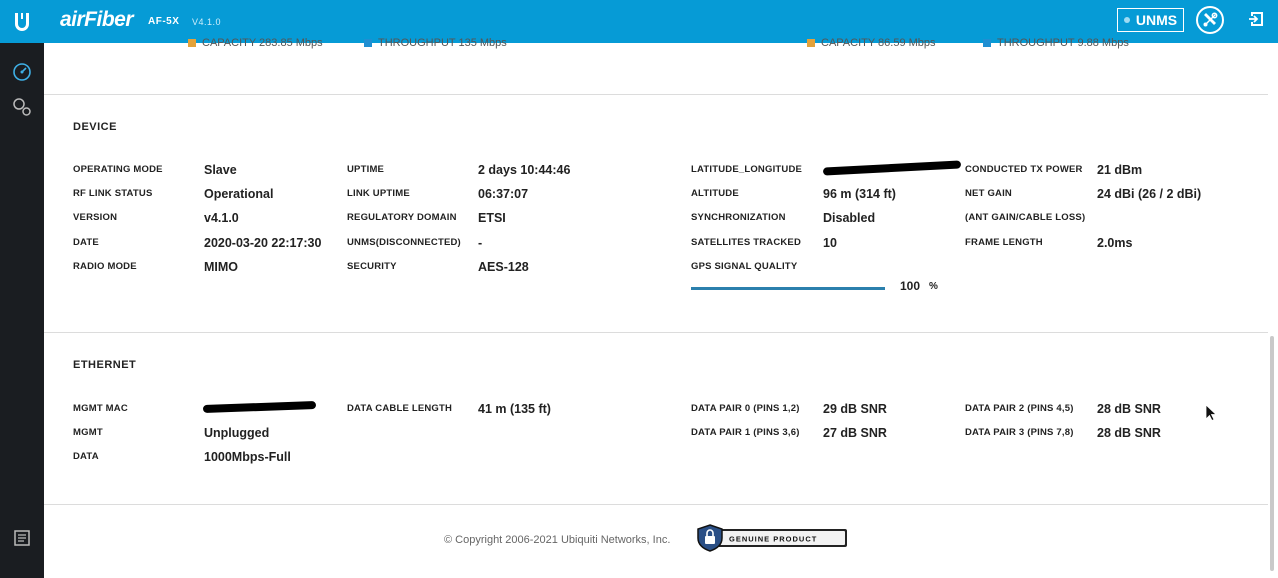  I want to click on regulatory-domain-label: REGULATORY DOMAIN, so click(402, 217).